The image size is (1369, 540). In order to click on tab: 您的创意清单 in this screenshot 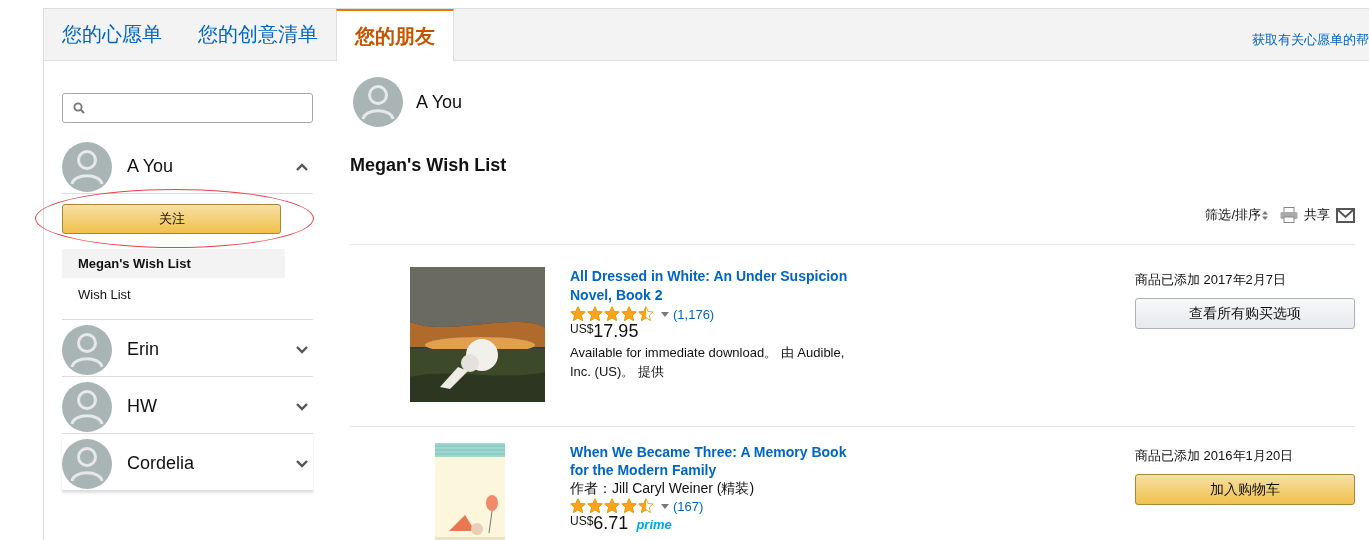, I will do `click(258, 34)`.